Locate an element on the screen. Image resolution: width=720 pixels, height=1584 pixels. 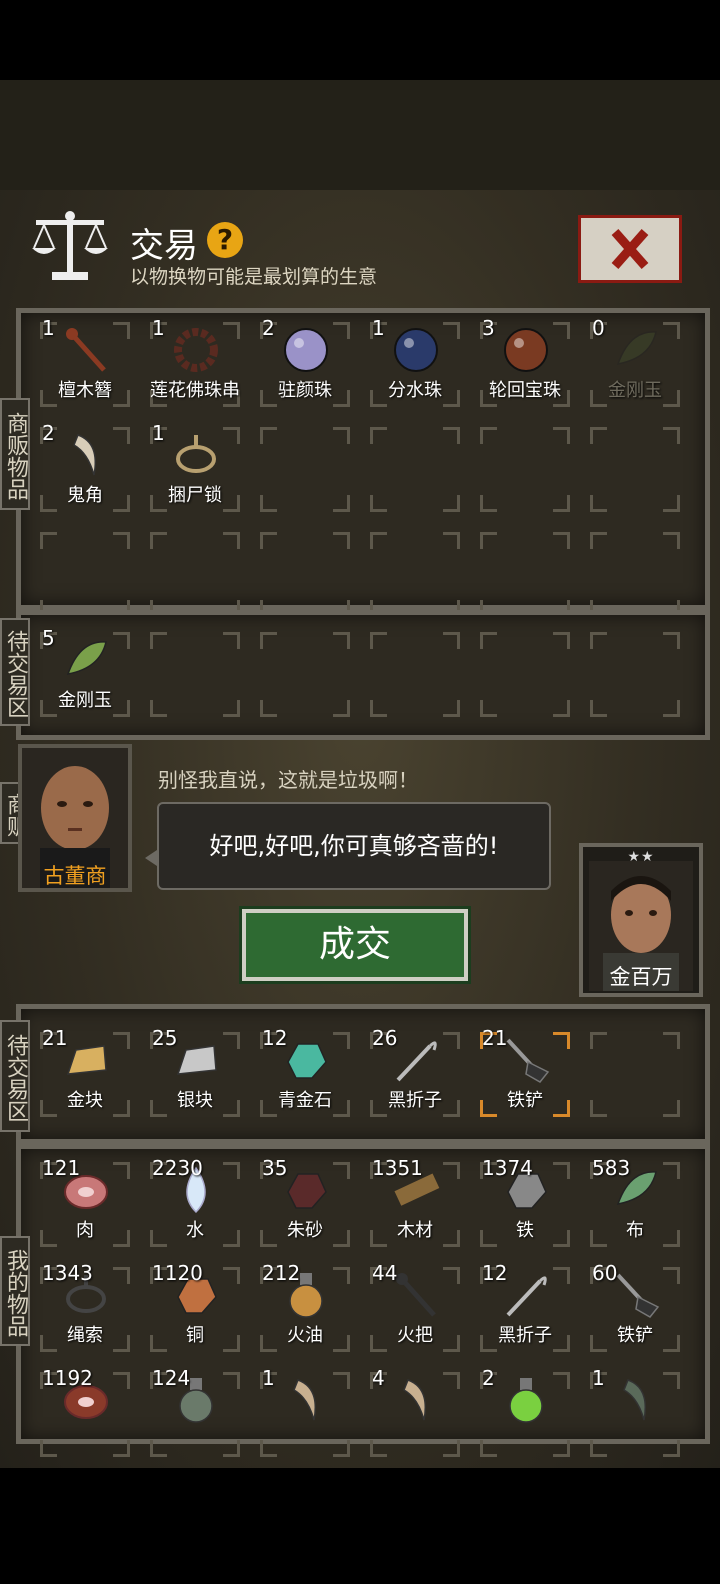
my-goods-tab: 我的物品 is located at coordinates (15, 1291).